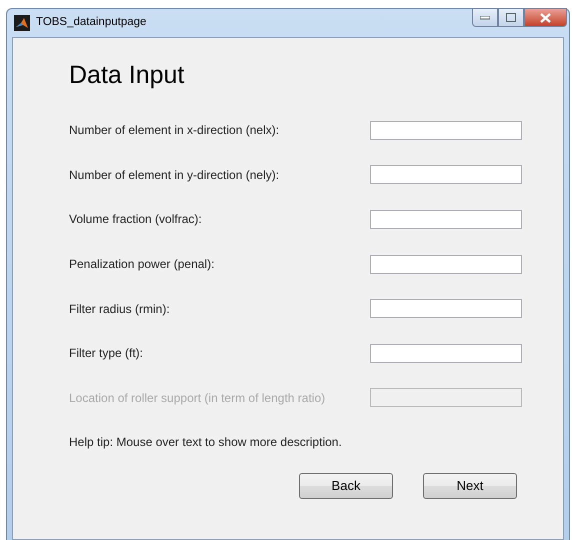 The image size is (572, 540). I want to click on field-label: Penalization power (penal):, so click(142, 265).